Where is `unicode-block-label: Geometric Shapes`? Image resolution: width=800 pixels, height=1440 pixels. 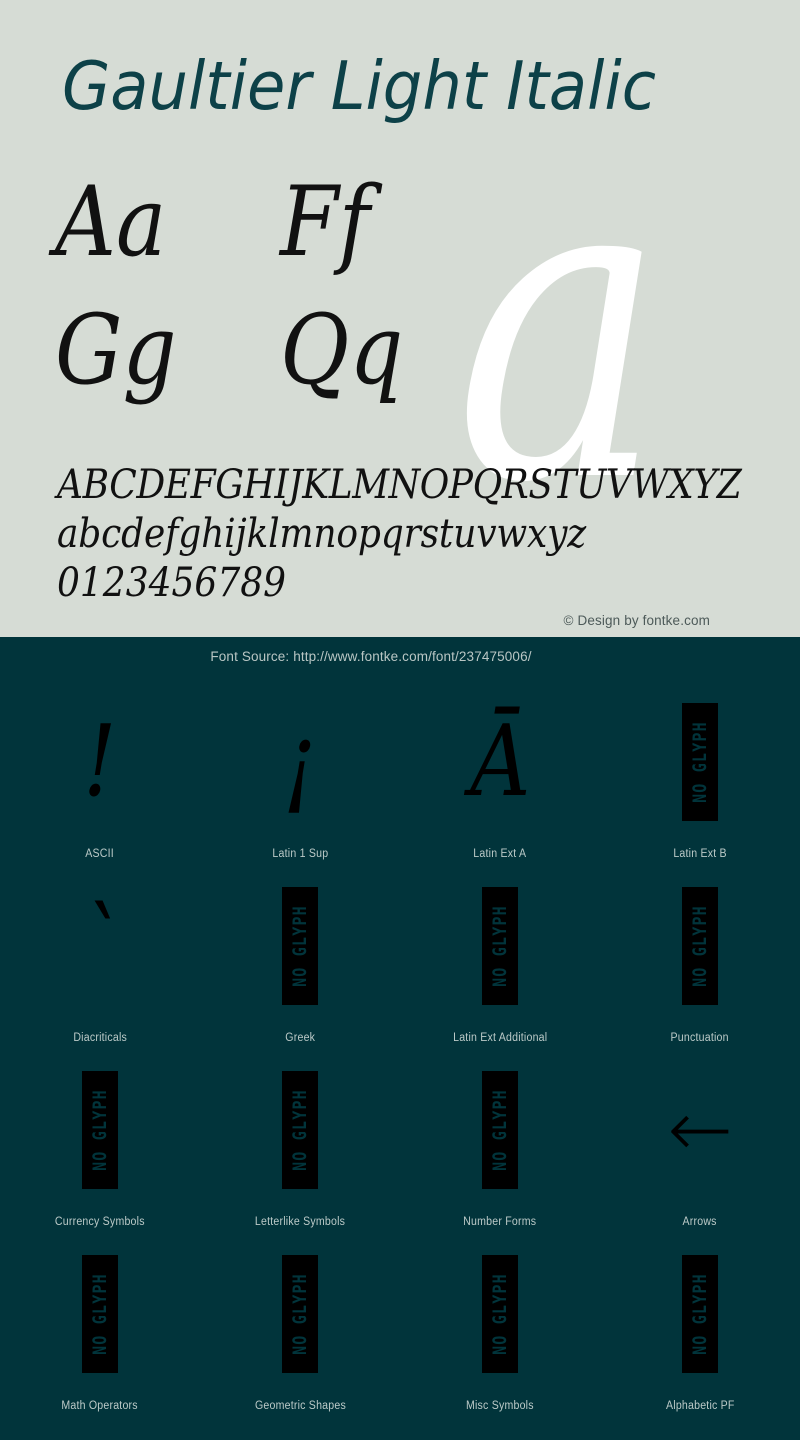
unicode-block-label: Geometric Shapes is located at coordinates (300, 1406).